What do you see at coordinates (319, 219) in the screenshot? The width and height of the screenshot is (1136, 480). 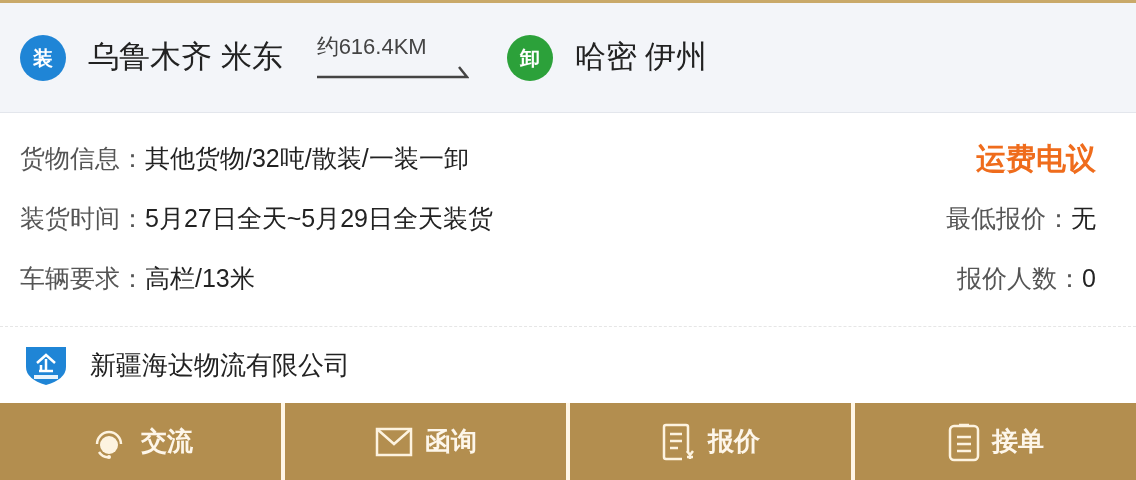 I see `detail-value: 5月27日全天~5月29日全天装货` at bounding box center [319, 219].